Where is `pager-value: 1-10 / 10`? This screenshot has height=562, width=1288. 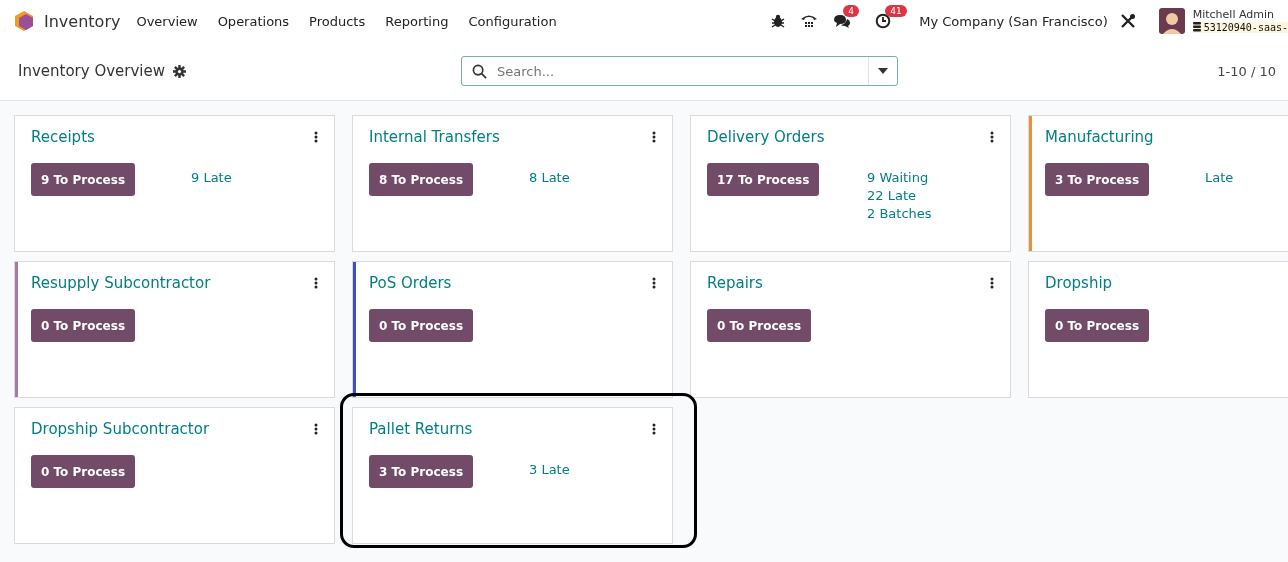 pager-value: 1-10 / 10 is located at coordinates (1246, 71).